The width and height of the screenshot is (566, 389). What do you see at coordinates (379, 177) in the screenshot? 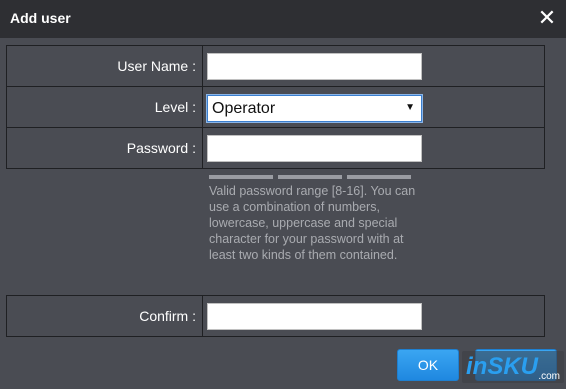
I see `password-strength-bar-strong` at bounding box center [379, 177].